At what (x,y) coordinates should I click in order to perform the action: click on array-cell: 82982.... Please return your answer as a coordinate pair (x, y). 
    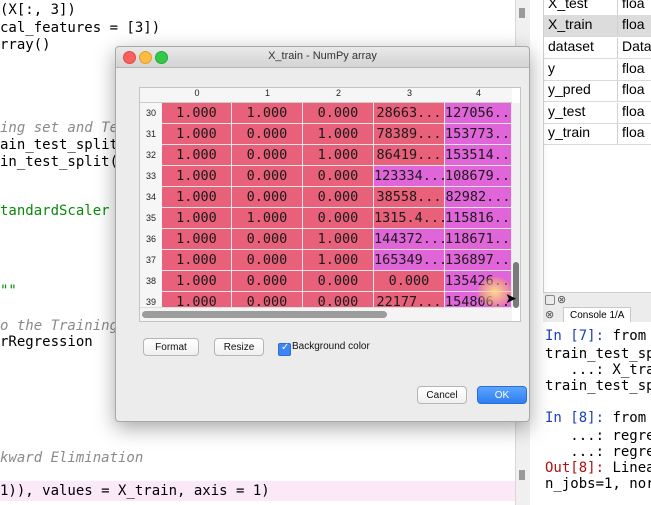
    Looking at the image, I should click on (478, 197).